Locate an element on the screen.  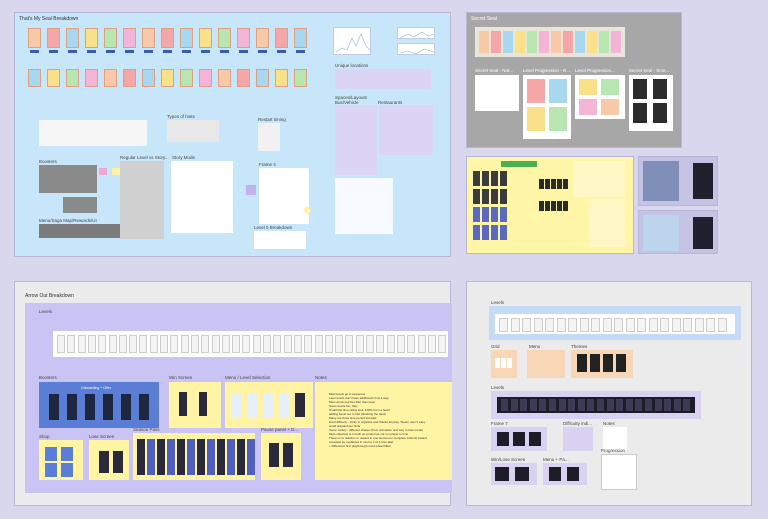
boosters-group is located at coordinates (68, 179).